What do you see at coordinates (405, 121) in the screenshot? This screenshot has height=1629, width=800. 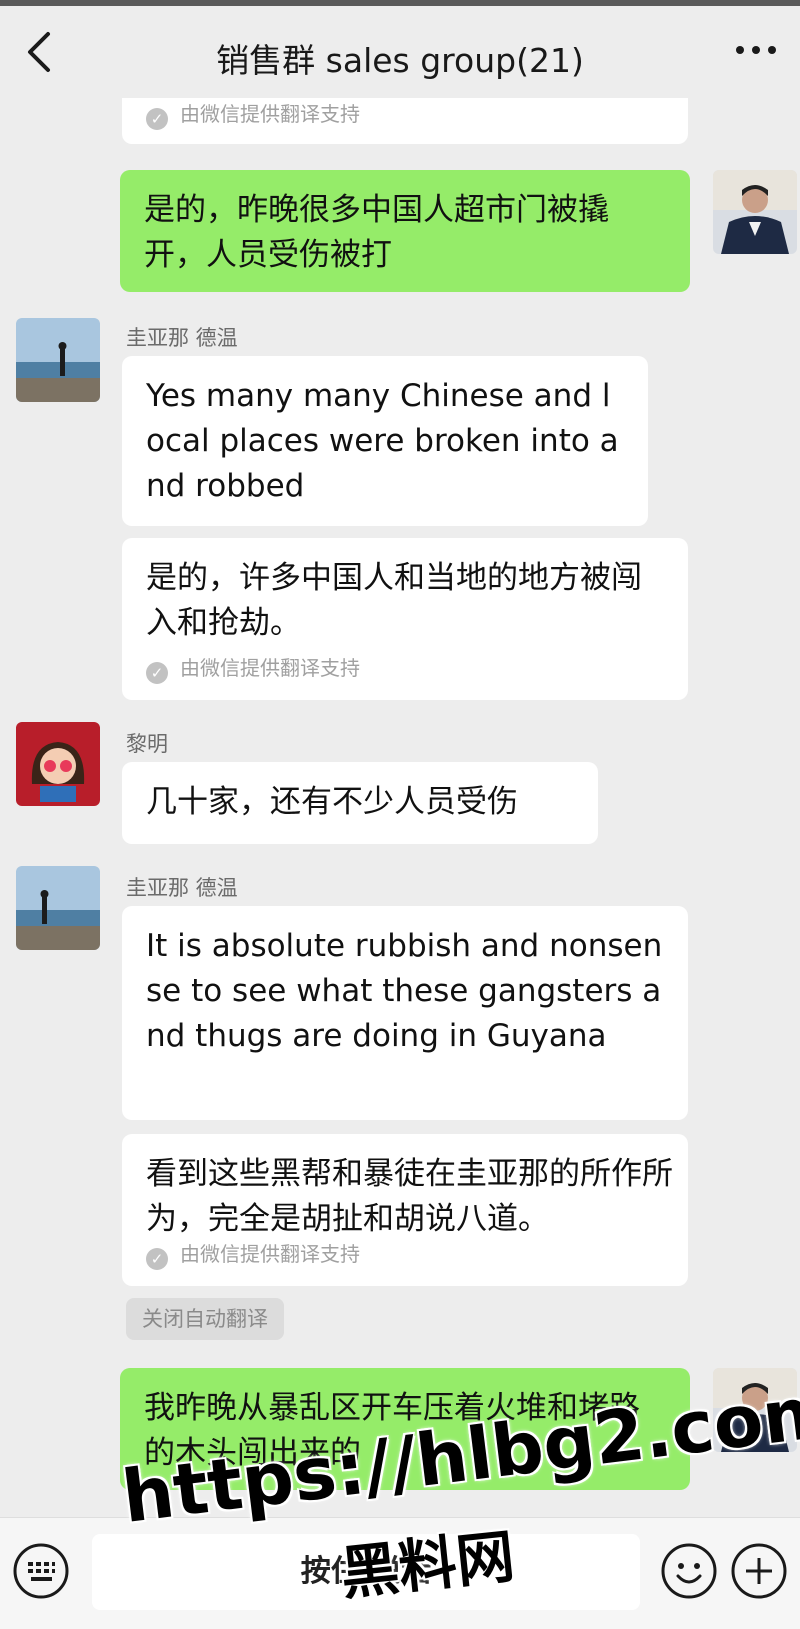 I see `translation-bubble-partial: ✓ 由微信提供翻译支持` at bounding box center [405, 121].